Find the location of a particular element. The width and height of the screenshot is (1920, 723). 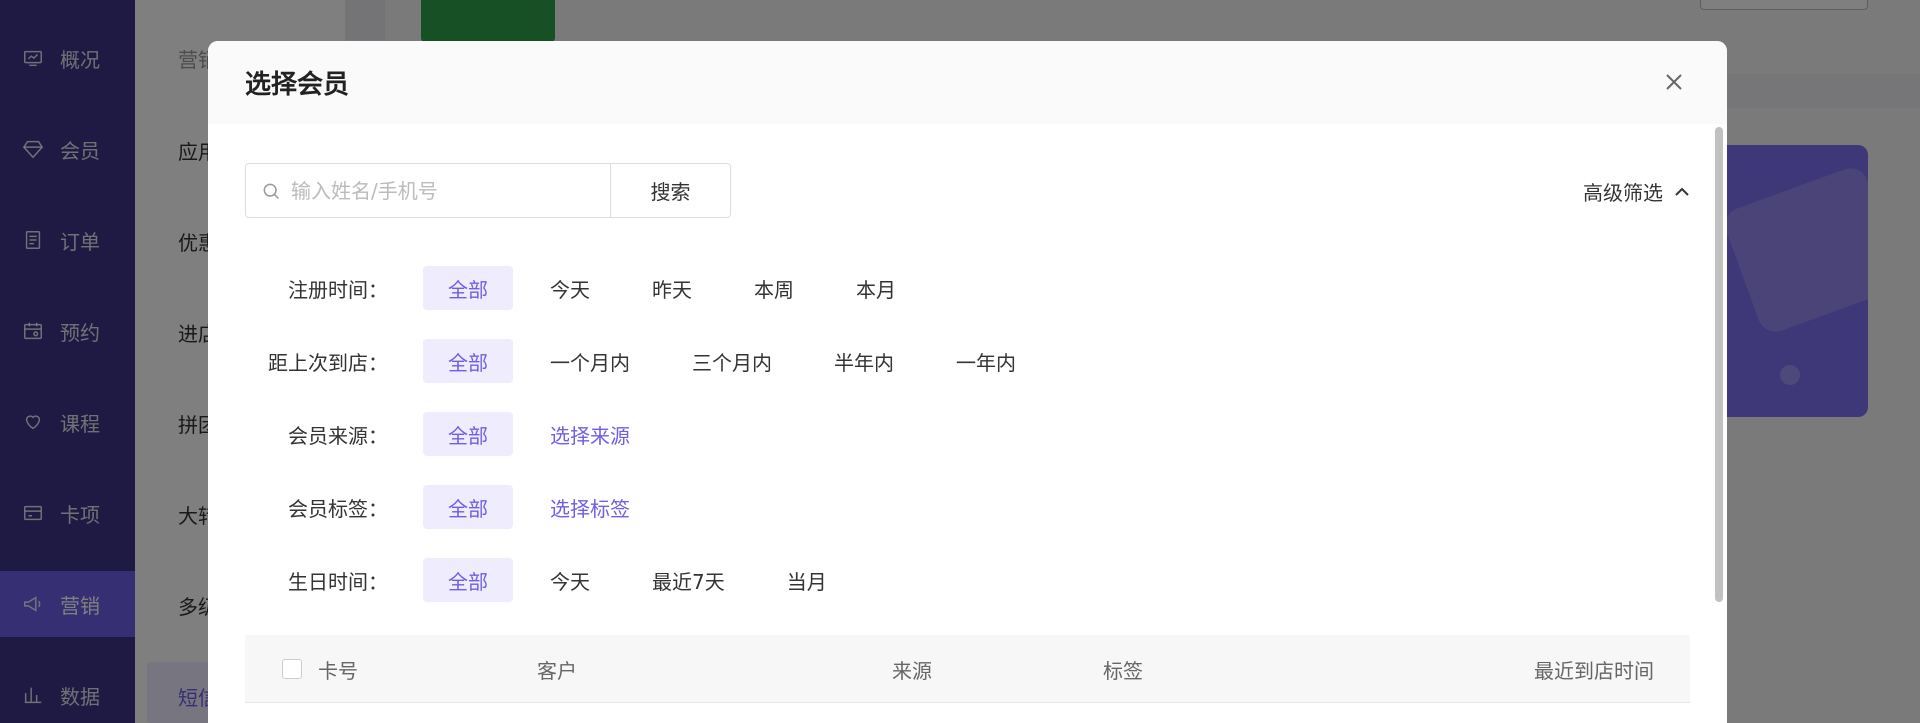

filter-row-birthday: 生日时间： 全部 今天 最近7天 当月 is located at coordinates (530, 580).